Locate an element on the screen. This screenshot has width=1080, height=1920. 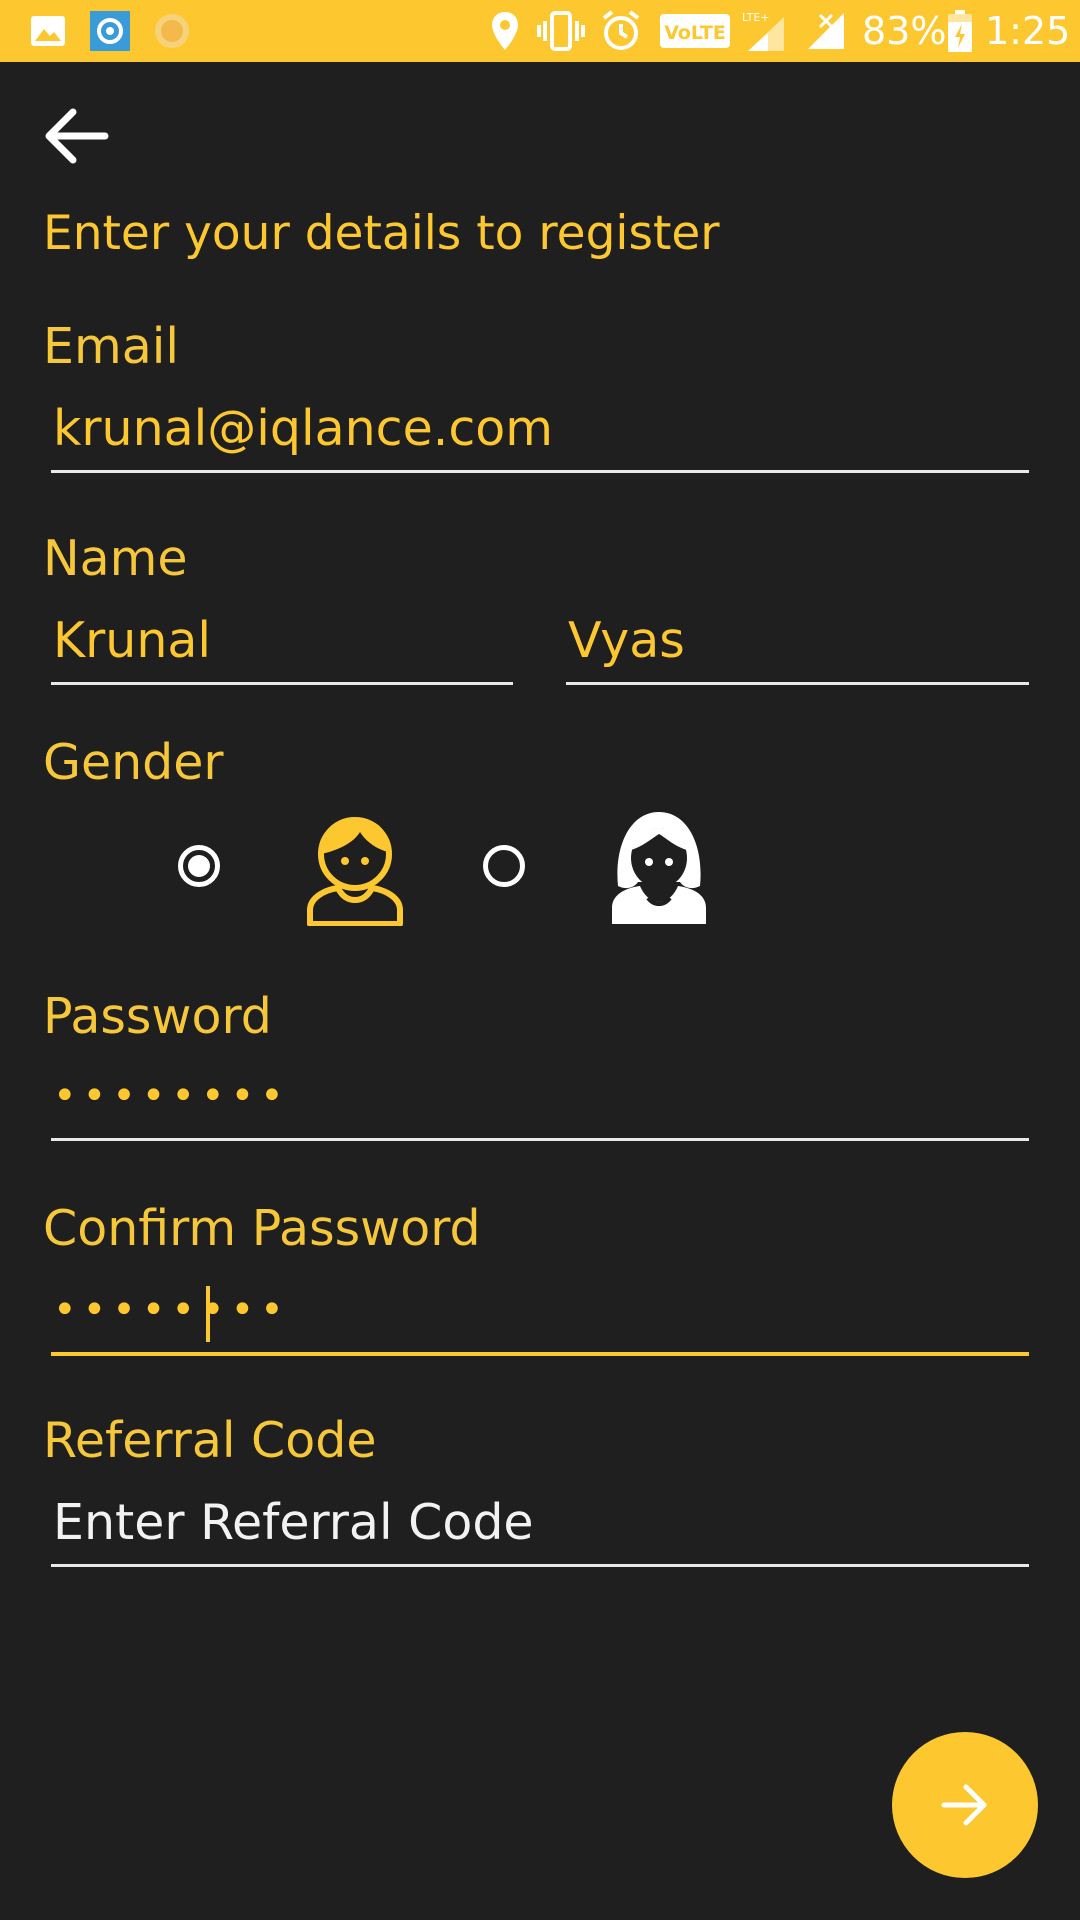
vibrate-icon is located at coordinates (561, 31).